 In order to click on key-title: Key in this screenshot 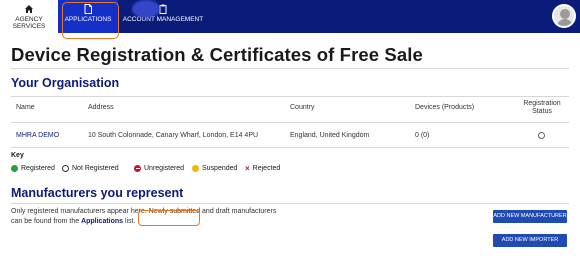, I will do `click(17, 155)`.